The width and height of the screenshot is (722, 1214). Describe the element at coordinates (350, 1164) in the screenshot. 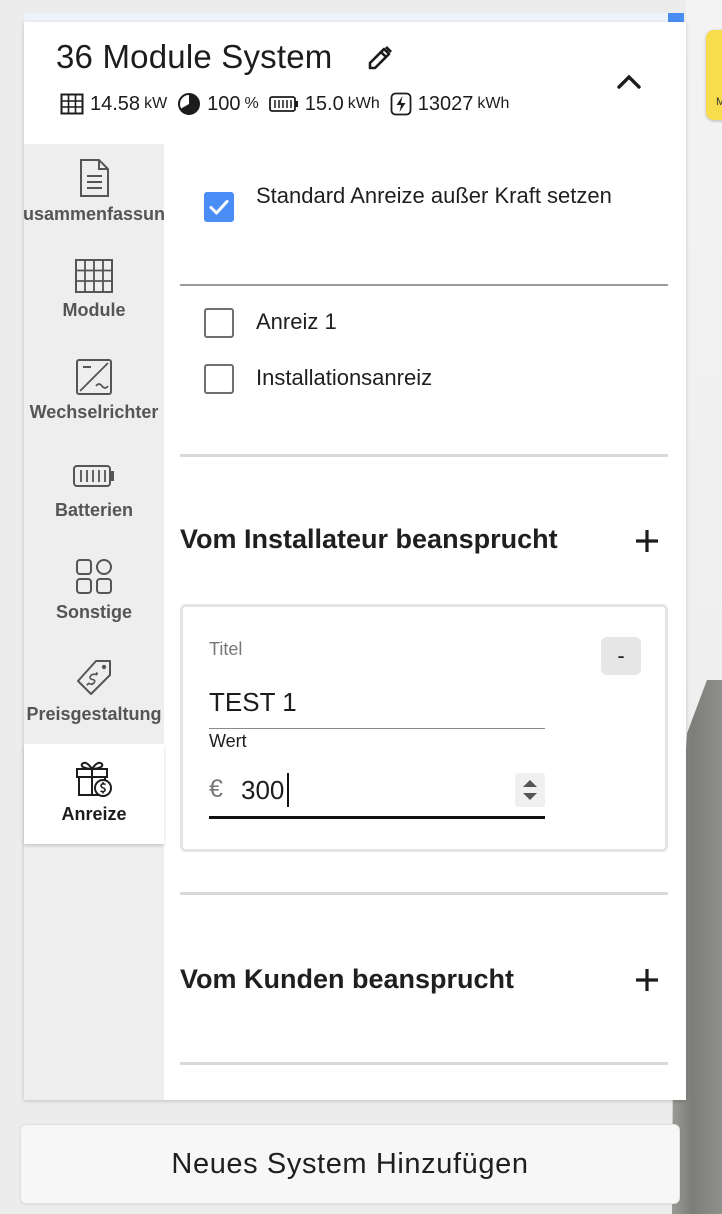

I see `add-system-button: Neues System Hinzufügen` at that location.